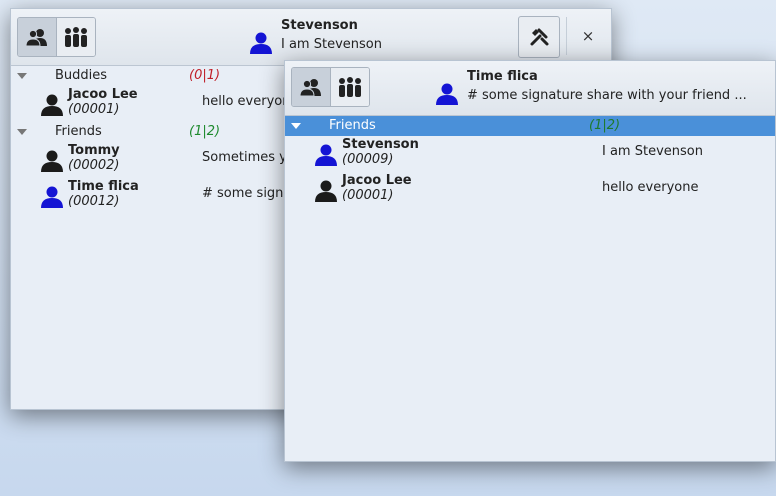 This screenshot has height=496, width=776. Describe the element at coordinates (380, 144) in the screenshot. I see `buddy-name: Stevenson` at that location.